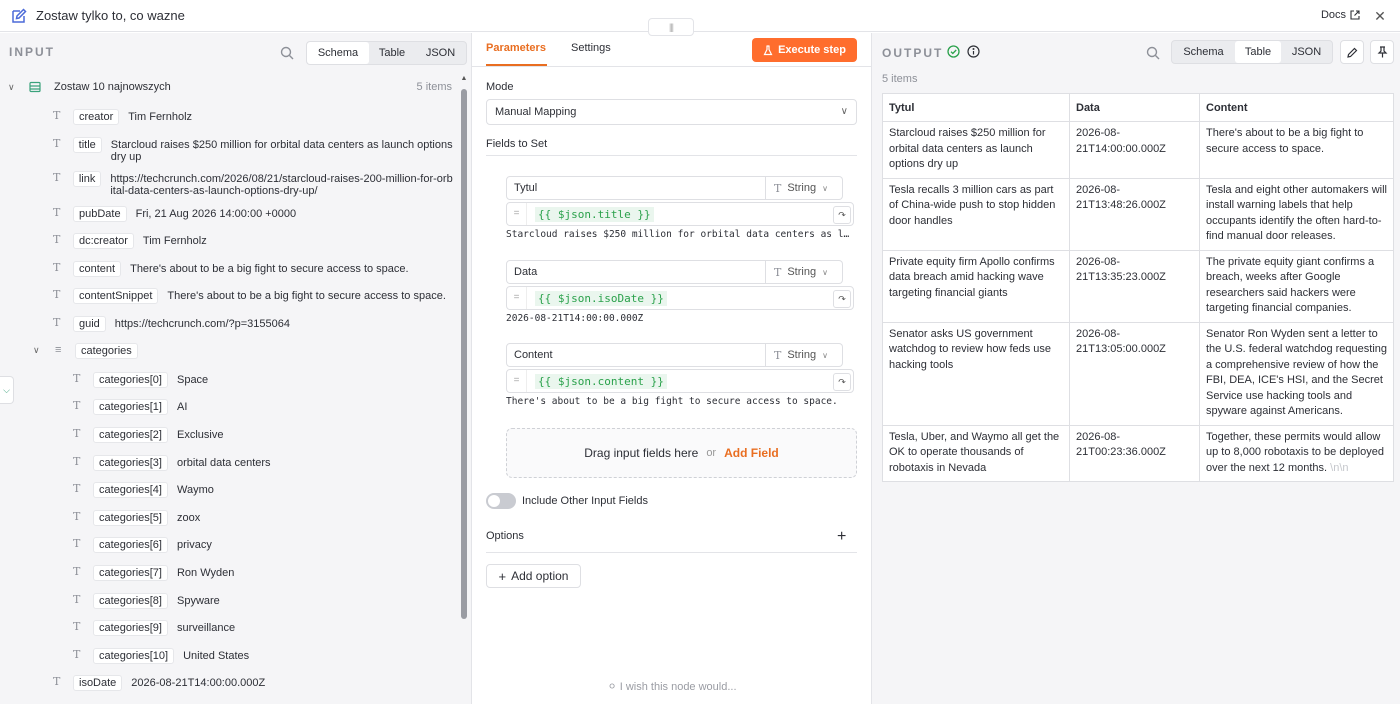 This screenshot has height=704, width=1400. What do you see at coordinates (501, 501) in the screenshot?
I see `include-other-fields-toggle` at bounding box center [501, 501].